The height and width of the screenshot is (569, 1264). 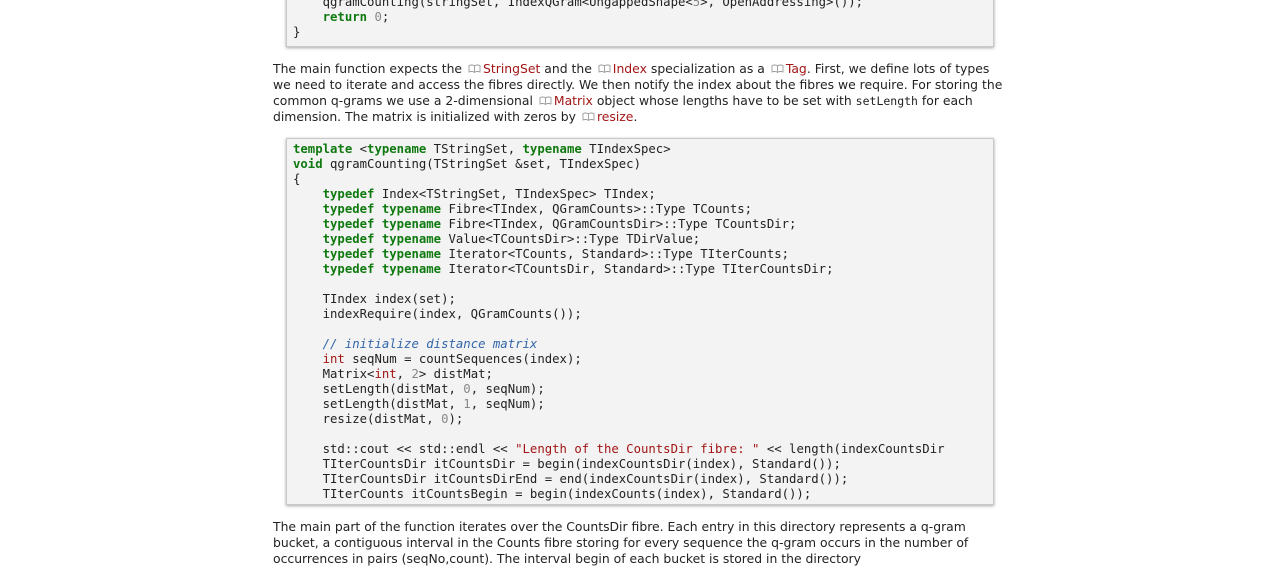 What do you see at coordinates (629, 68) in the screenshot?
I see `link-label: Index` at bounding box center [629, 68].